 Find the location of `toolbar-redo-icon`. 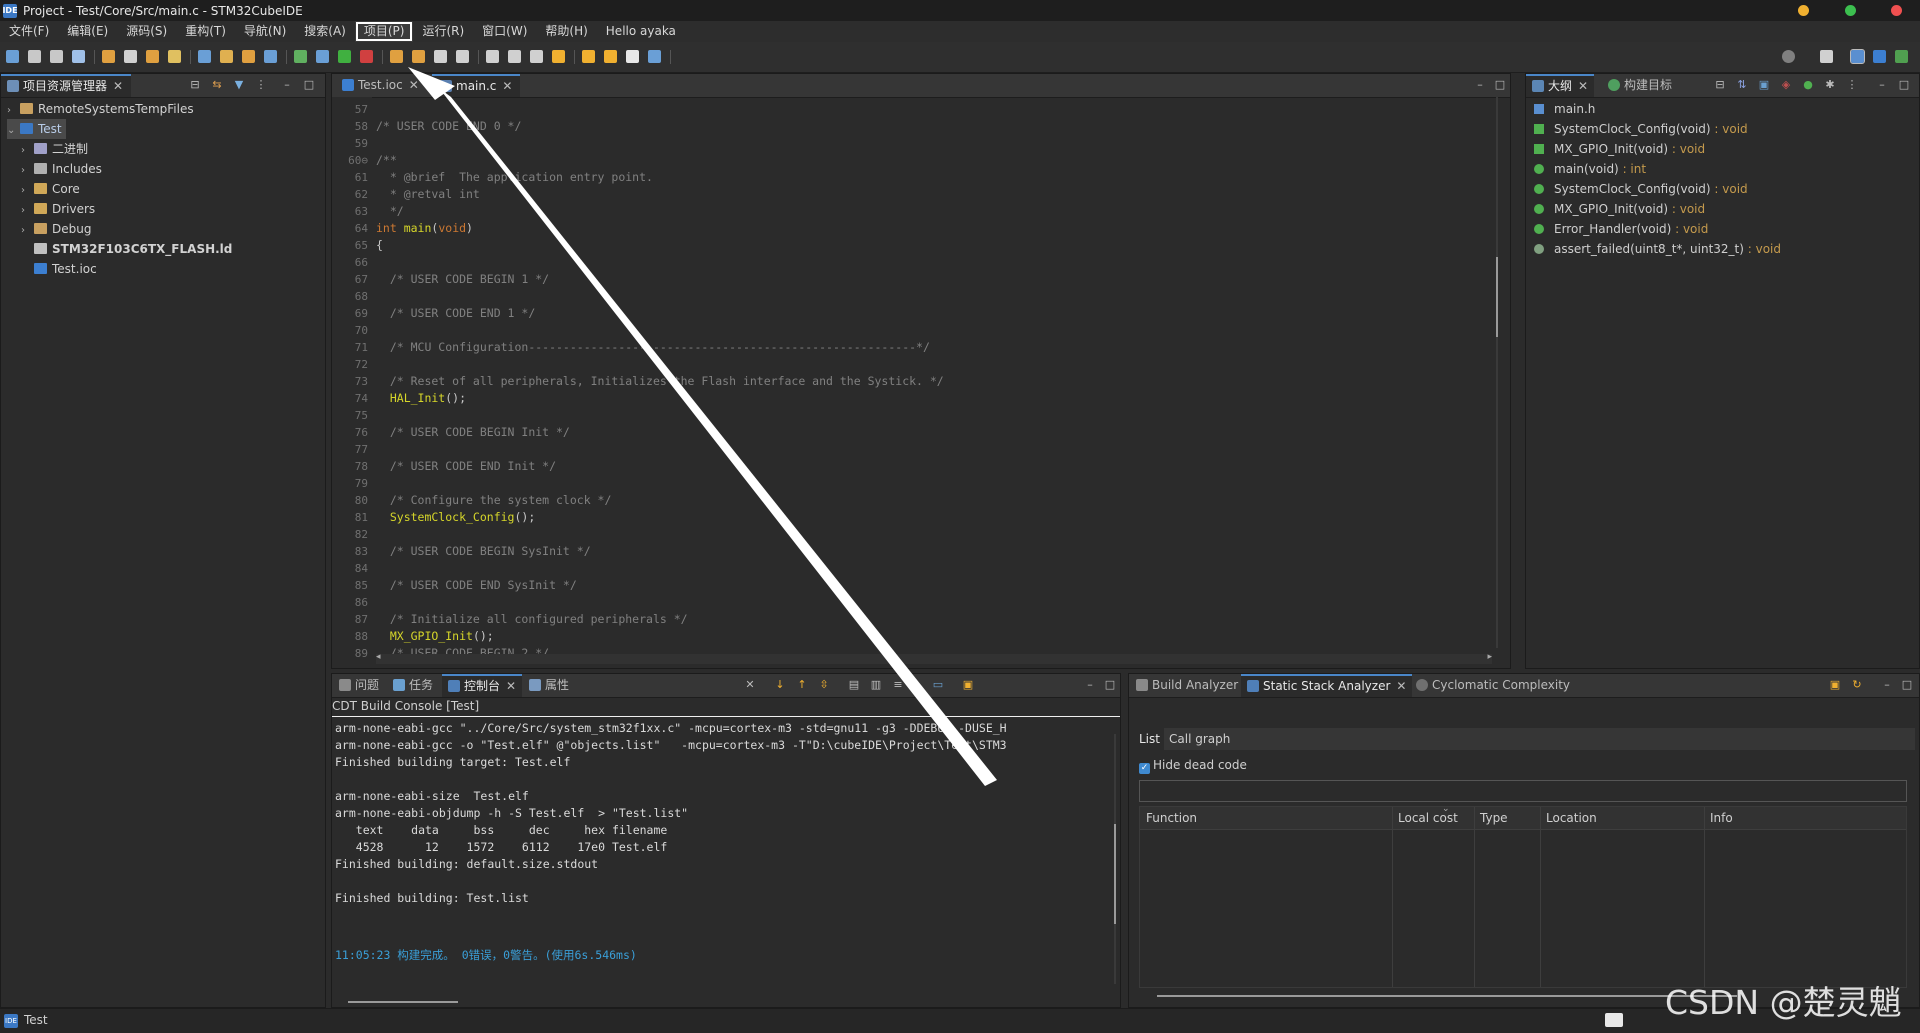

toolbar-redo-icon is located at coordinates (174, 56).